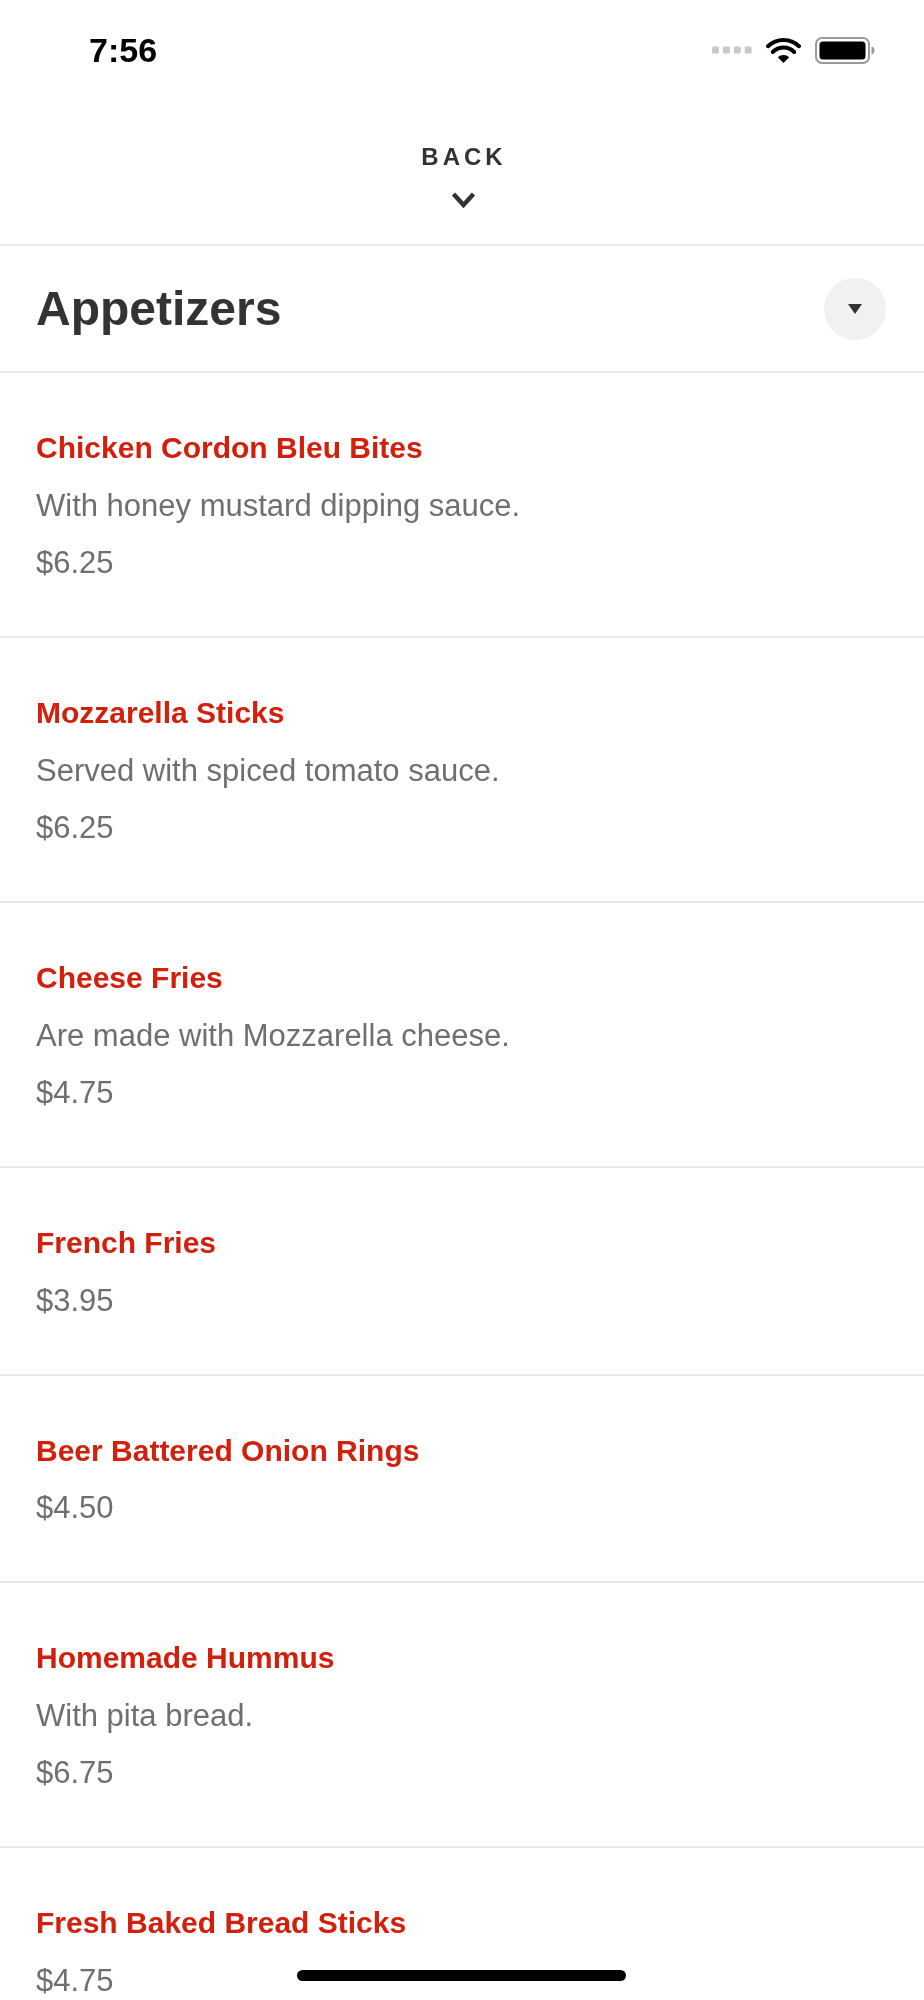 The image size is (924, 2000). What do you see at coordinates (75, 1300) in the screenshot?
I see `menu-item-price: $3.95` at bounding box center [75, 1300].